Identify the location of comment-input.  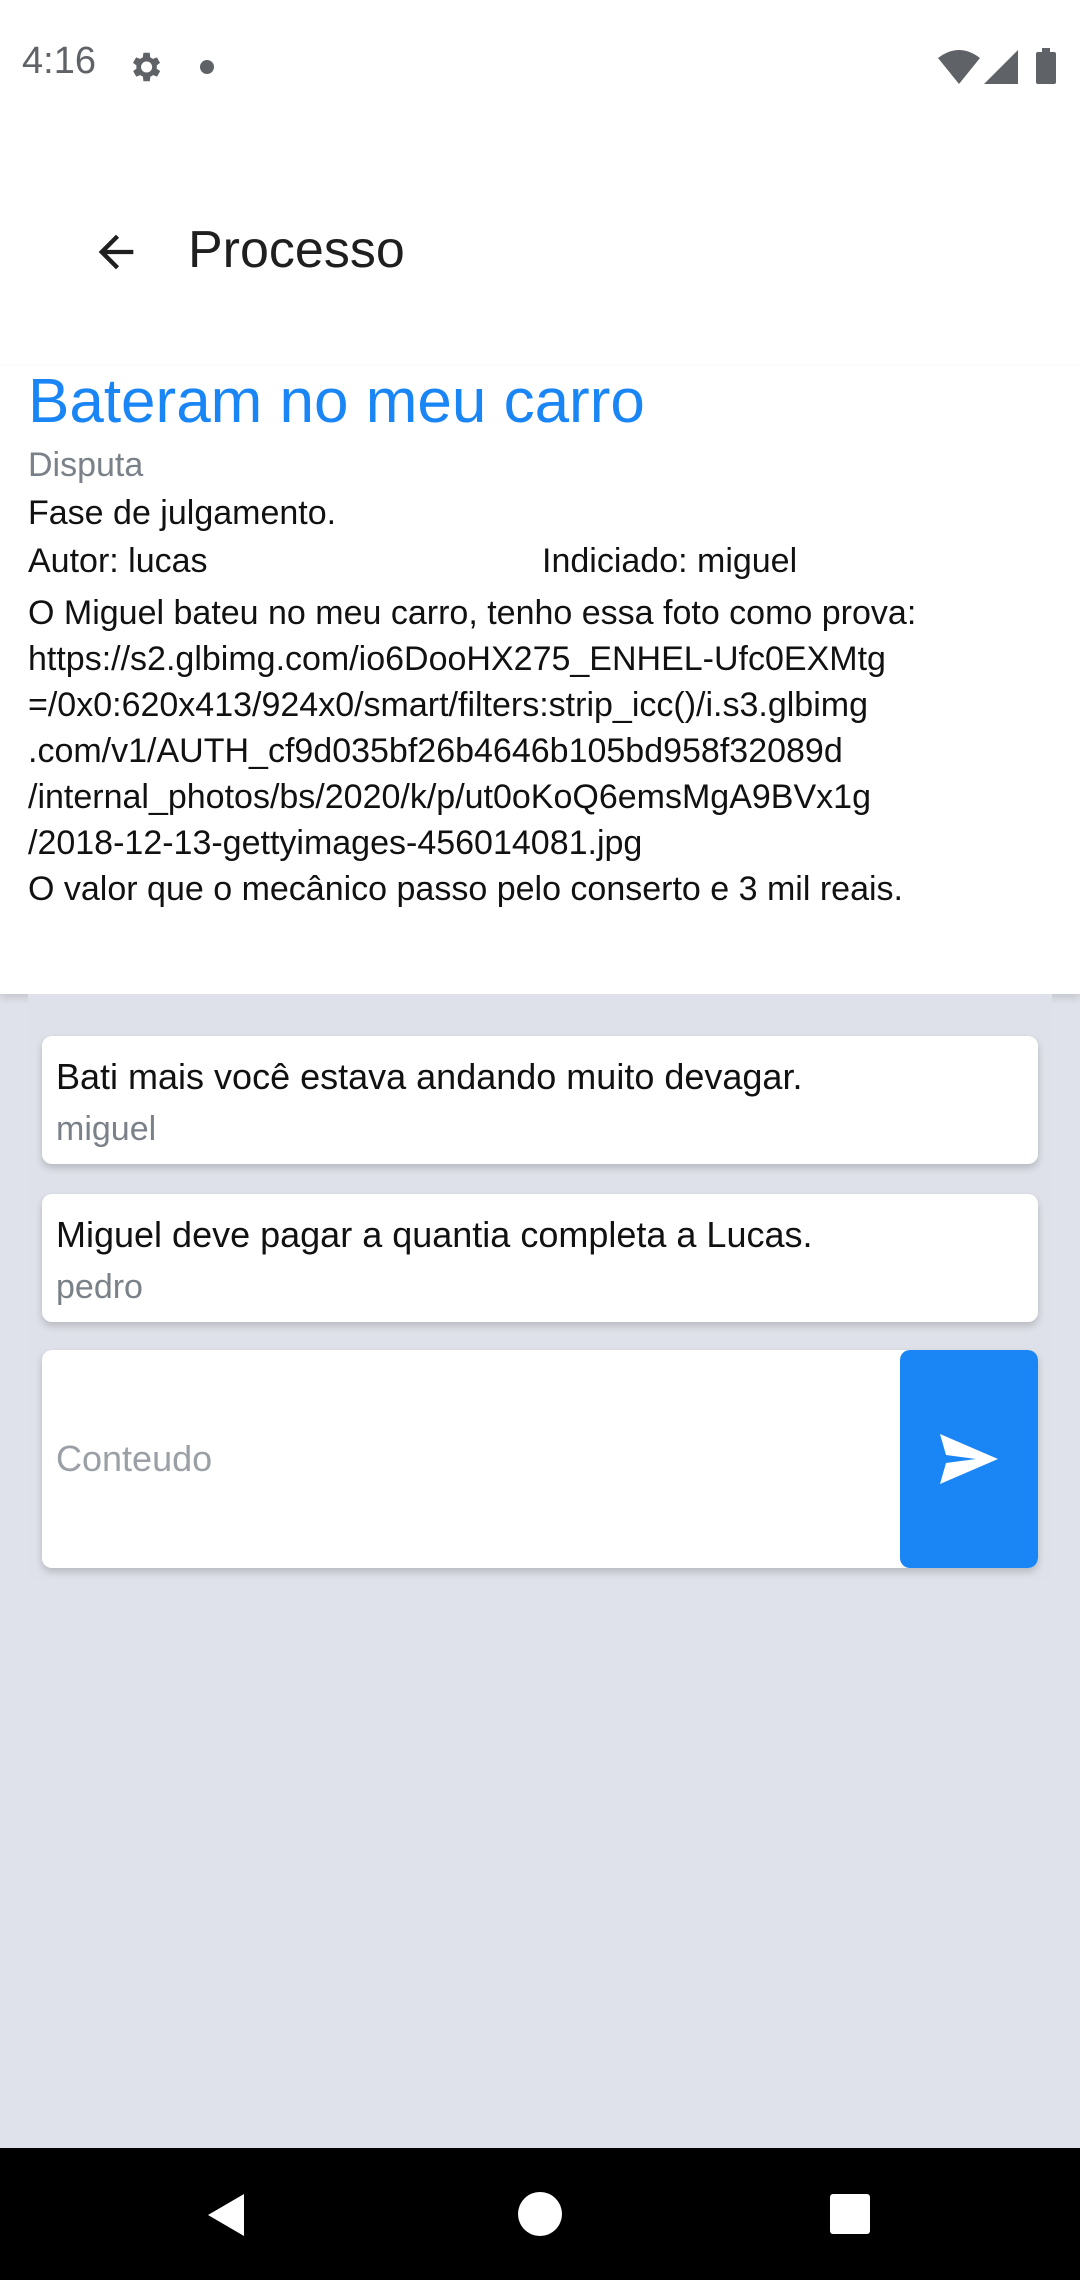
(472, 1459).